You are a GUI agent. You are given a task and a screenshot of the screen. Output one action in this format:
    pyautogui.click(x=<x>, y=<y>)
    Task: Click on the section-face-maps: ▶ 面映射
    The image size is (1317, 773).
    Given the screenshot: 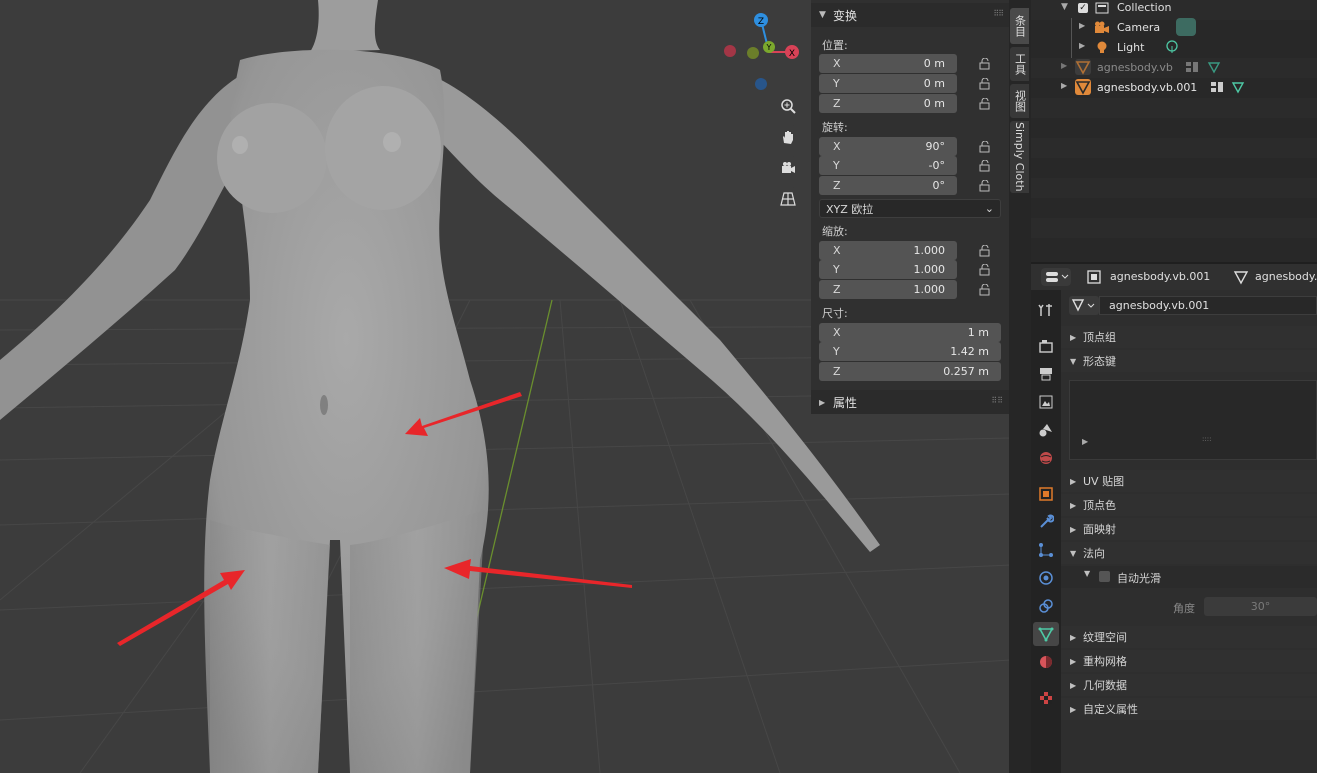 What is the action you would take?
    pyautogui.click(x=1189, y=529)
    